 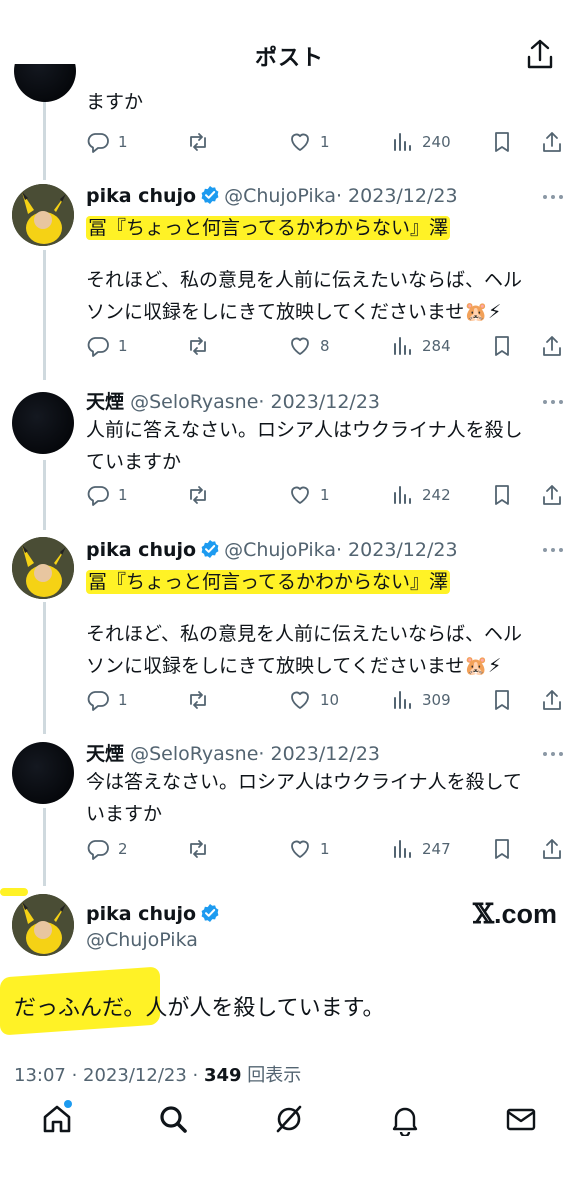 I want to click on like-count: 1, so click(x=325, y=142).